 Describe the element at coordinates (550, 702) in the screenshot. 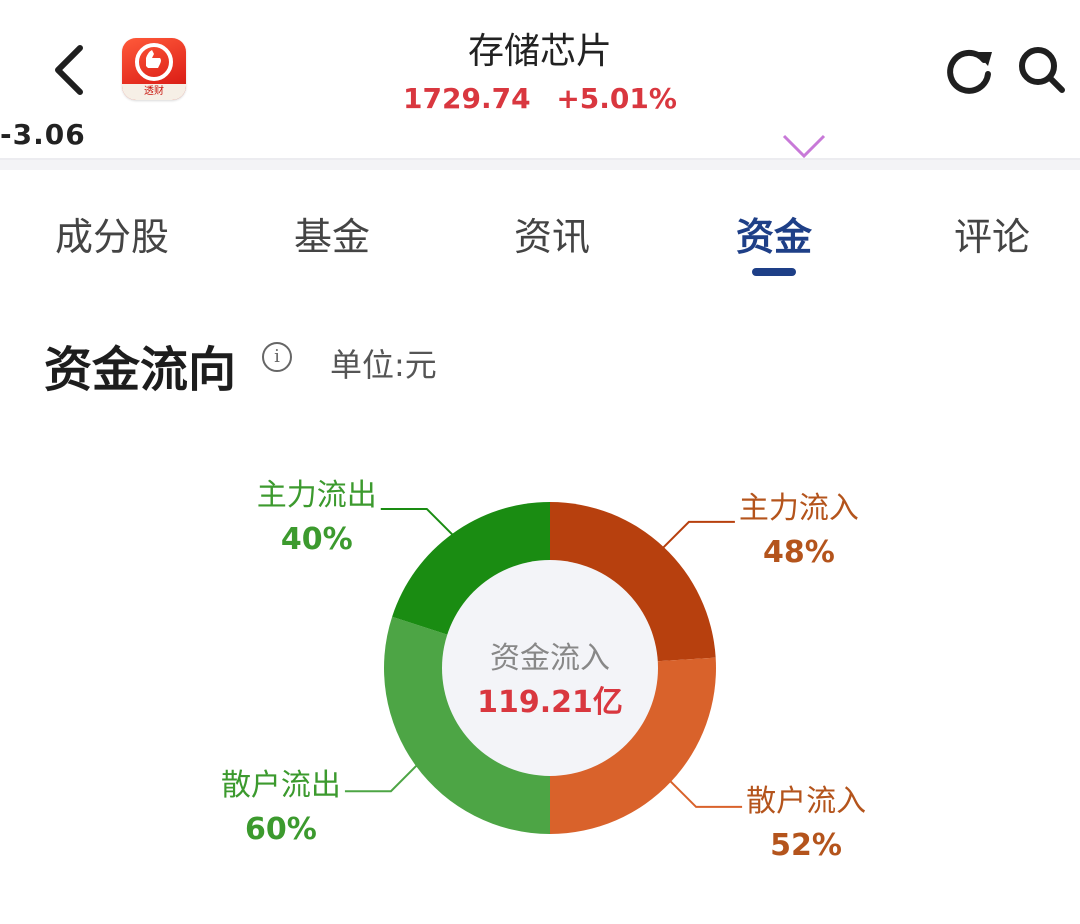

I see `center-value: 119.21亿` at that location.